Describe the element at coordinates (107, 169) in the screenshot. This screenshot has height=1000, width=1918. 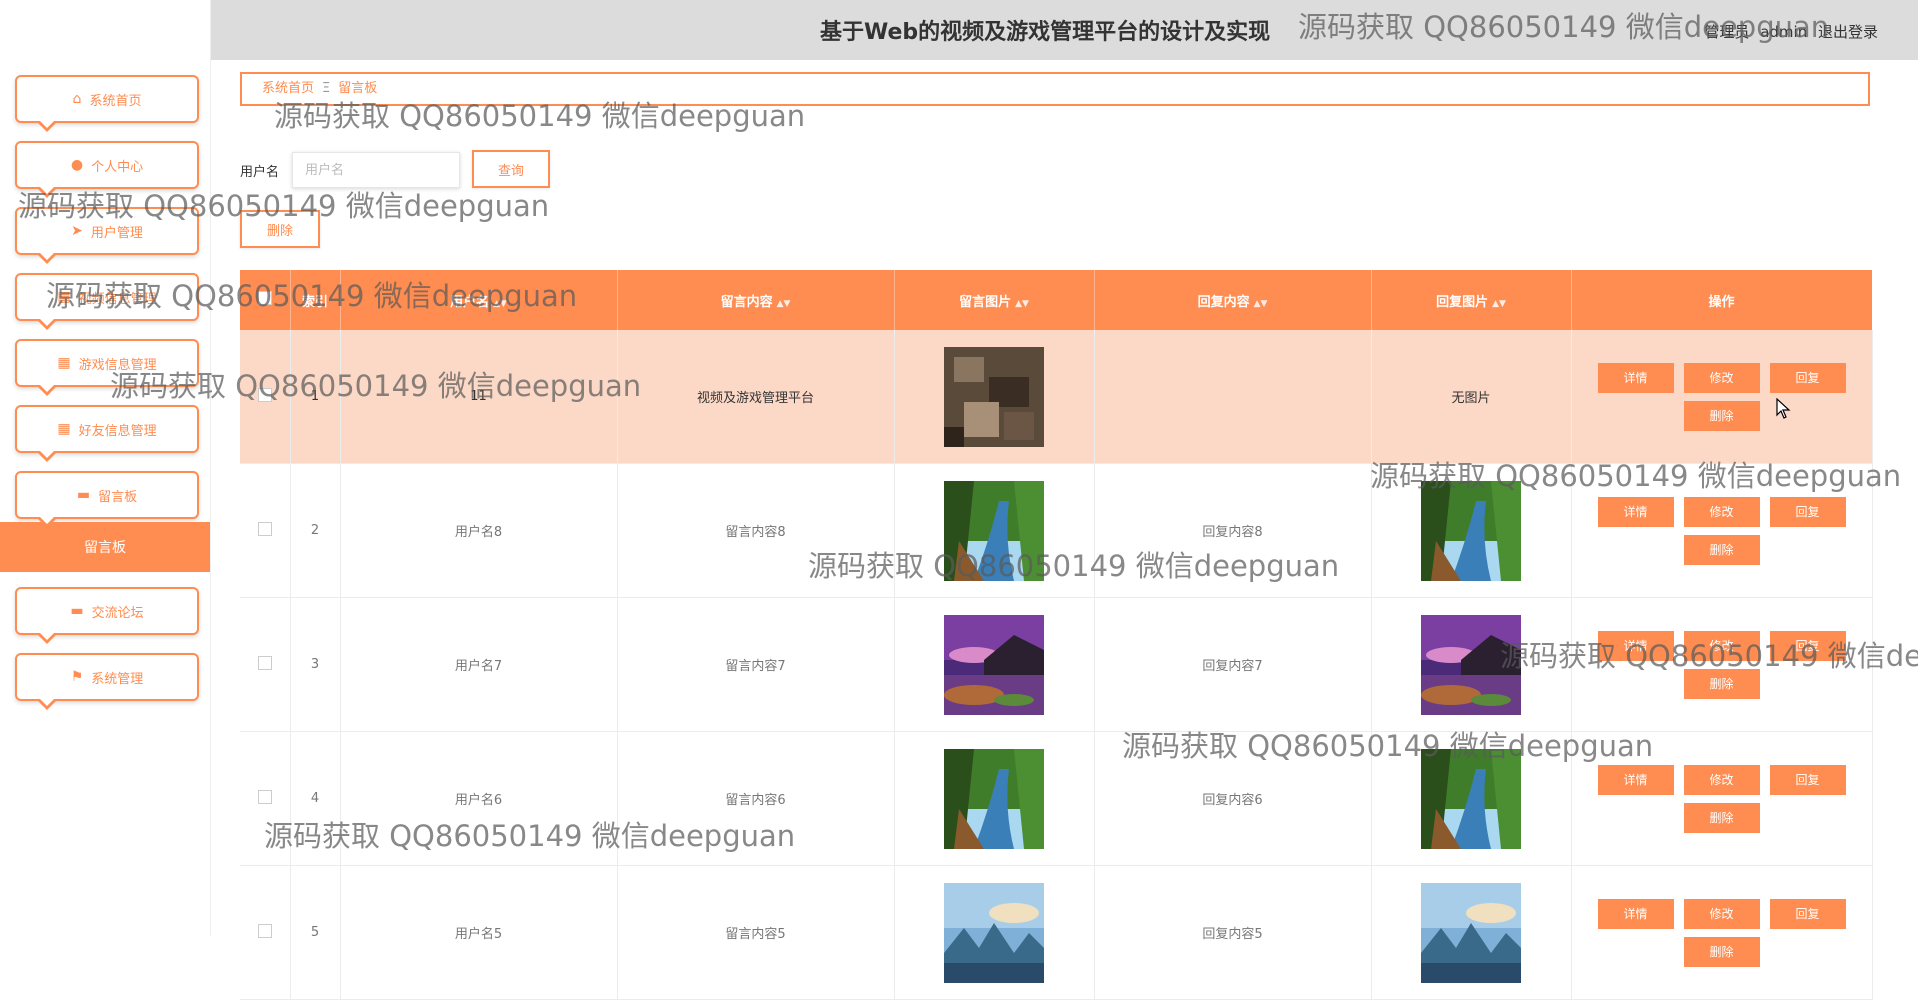
I see `sidebar-item-profile: ● 个人中心` at that location.